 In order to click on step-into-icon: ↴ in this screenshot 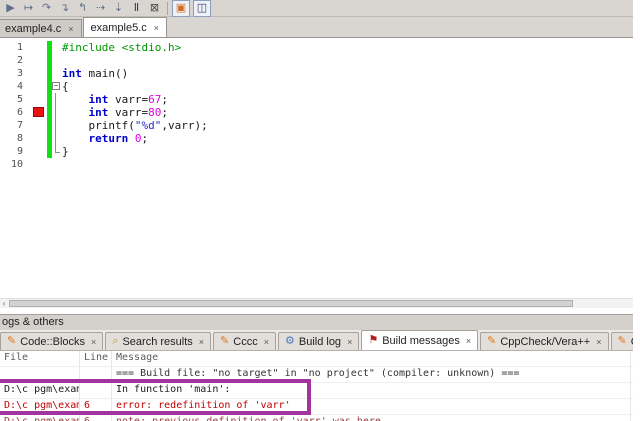, I will do `click(64, 7)`.